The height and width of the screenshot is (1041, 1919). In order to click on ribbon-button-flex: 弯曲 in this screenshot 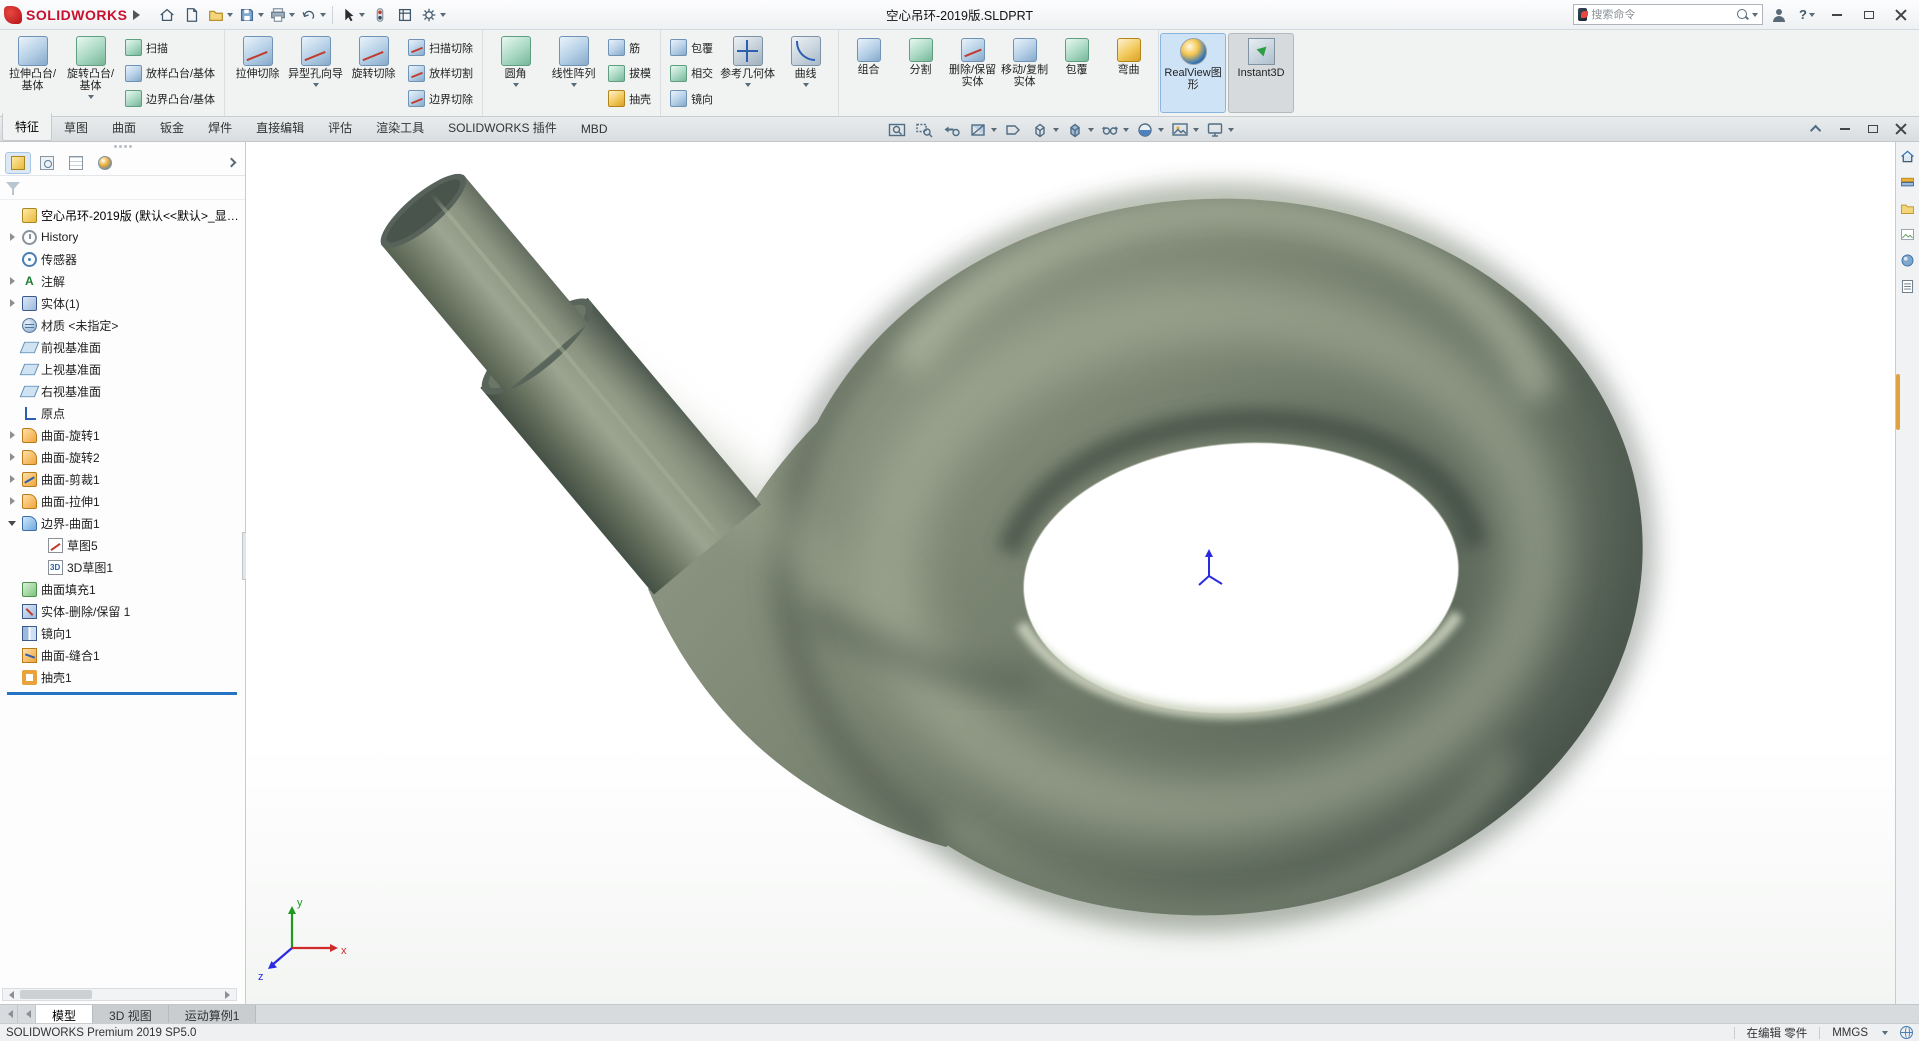, I will do `click(1128, 73)`.